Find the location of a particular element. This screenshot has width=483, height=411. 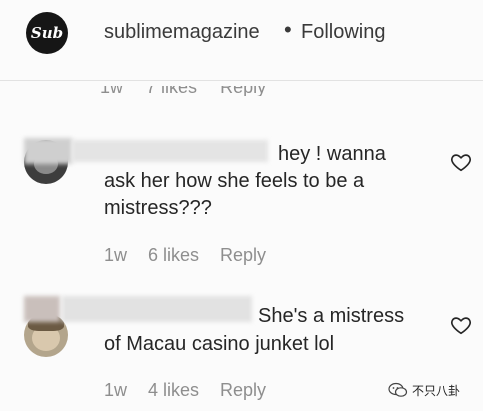

wechat-icon is located at coordinates (398, 389).